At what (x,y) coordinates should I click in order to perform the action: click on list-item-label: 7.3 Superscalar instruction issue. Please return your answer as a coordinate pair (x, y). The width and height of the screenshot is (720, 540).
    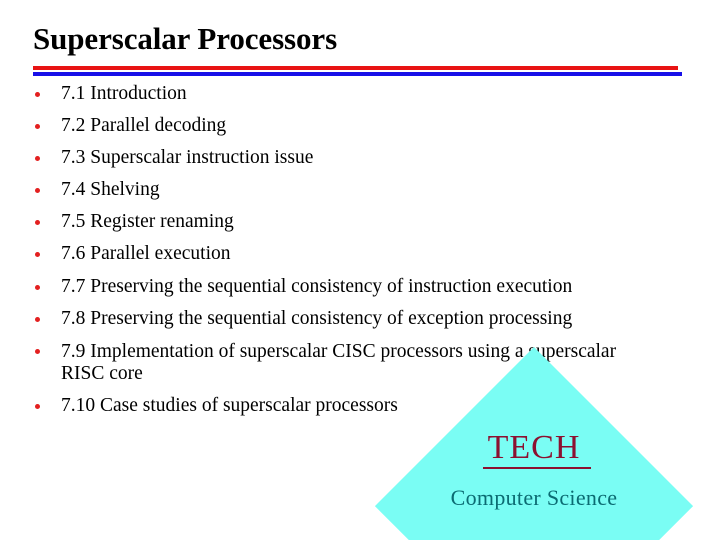
    Looking at the image, I should click on (187, 158).